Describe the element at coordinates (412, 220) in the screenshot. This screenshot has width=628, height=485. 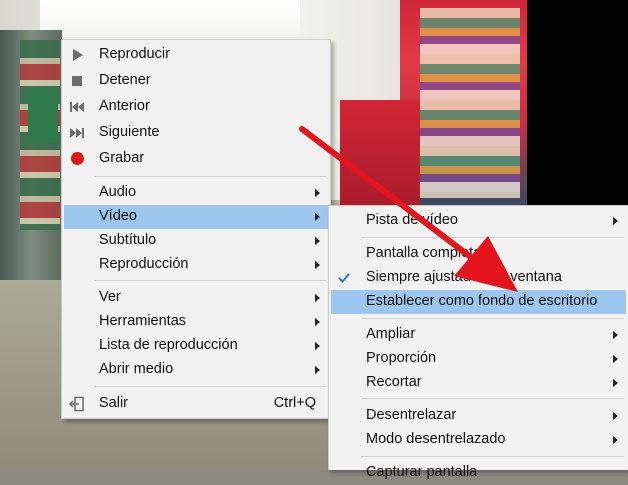
I see `menu-item-label: Pista de vídeo` at that location.